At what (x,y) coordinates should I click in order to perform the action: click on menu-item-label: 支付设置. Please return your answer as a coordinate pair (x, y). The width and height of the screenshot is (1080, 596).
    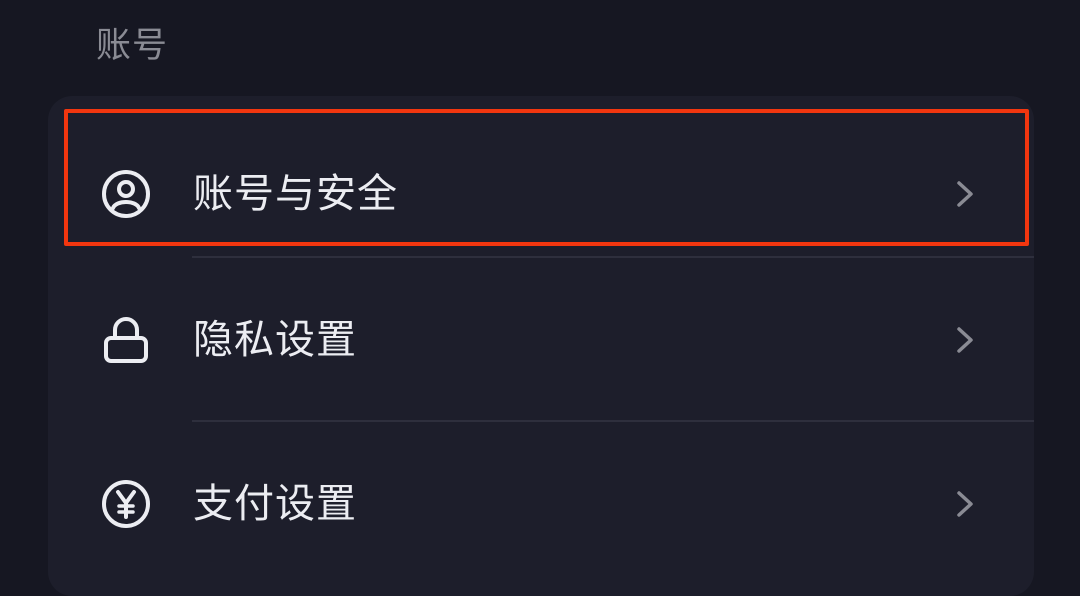
    Looking at the image, I should click on (275, 503).